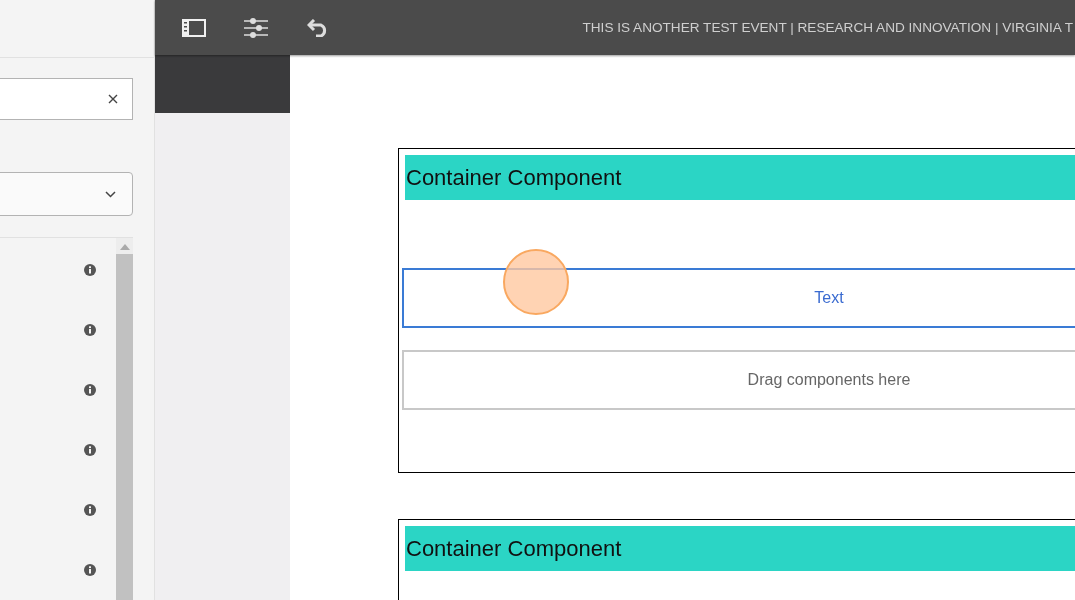 This screenshot has height=600, width=1075. I want to click on container-component: Container Component, so click(736, 559).